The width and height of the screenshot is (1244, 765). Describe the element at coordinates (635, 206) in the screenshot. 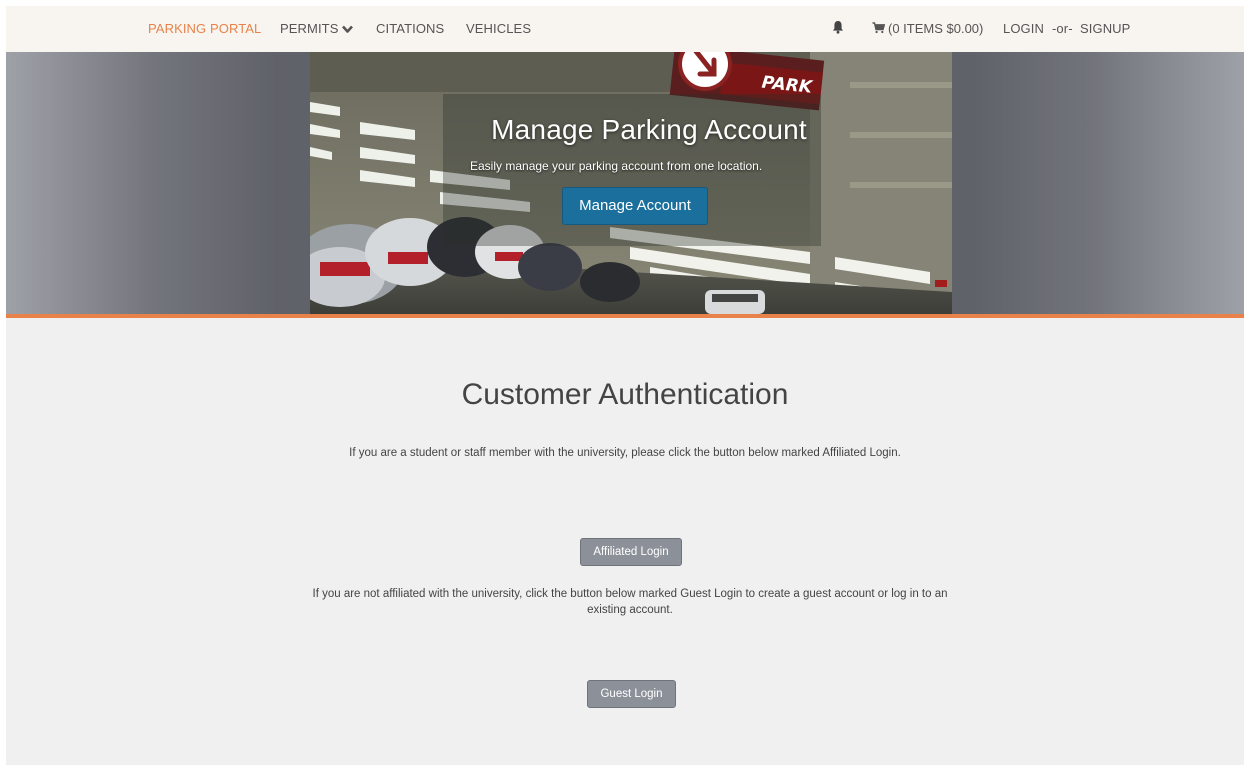

I see `manage-account-button: Manage Account` at that location.